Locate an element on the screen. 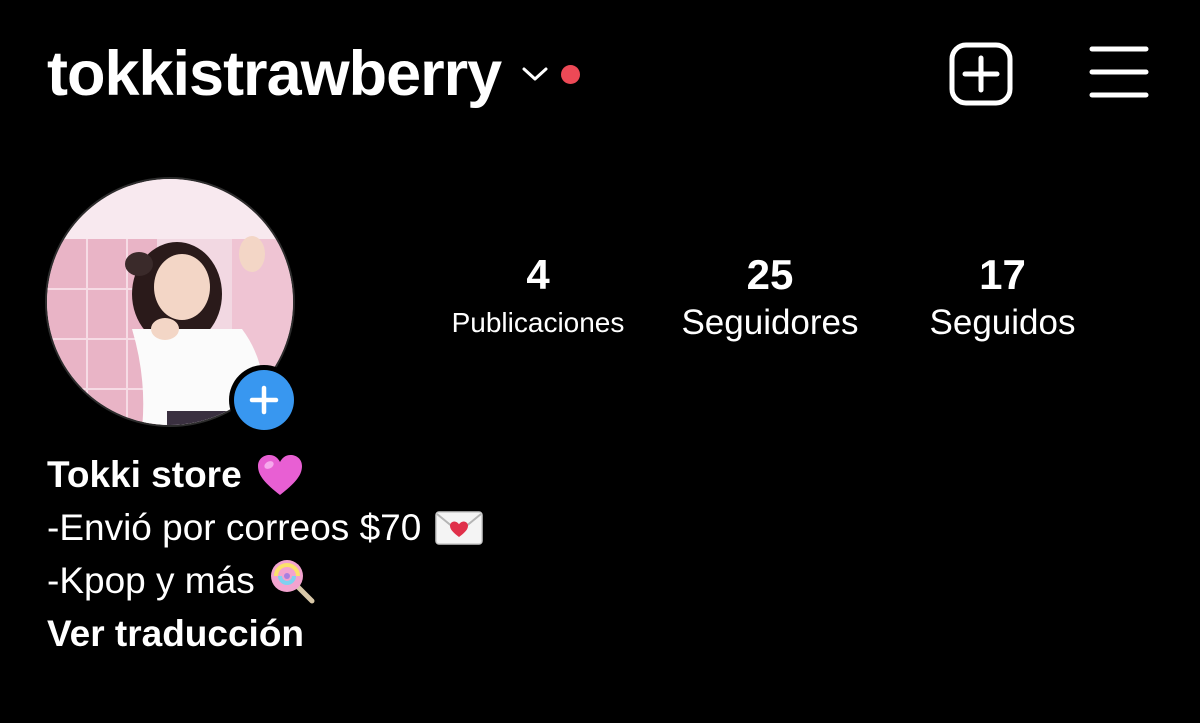 The height and width of the screenshot is (723, 1200). plus-square-icon is located at coordinates (981, 74).